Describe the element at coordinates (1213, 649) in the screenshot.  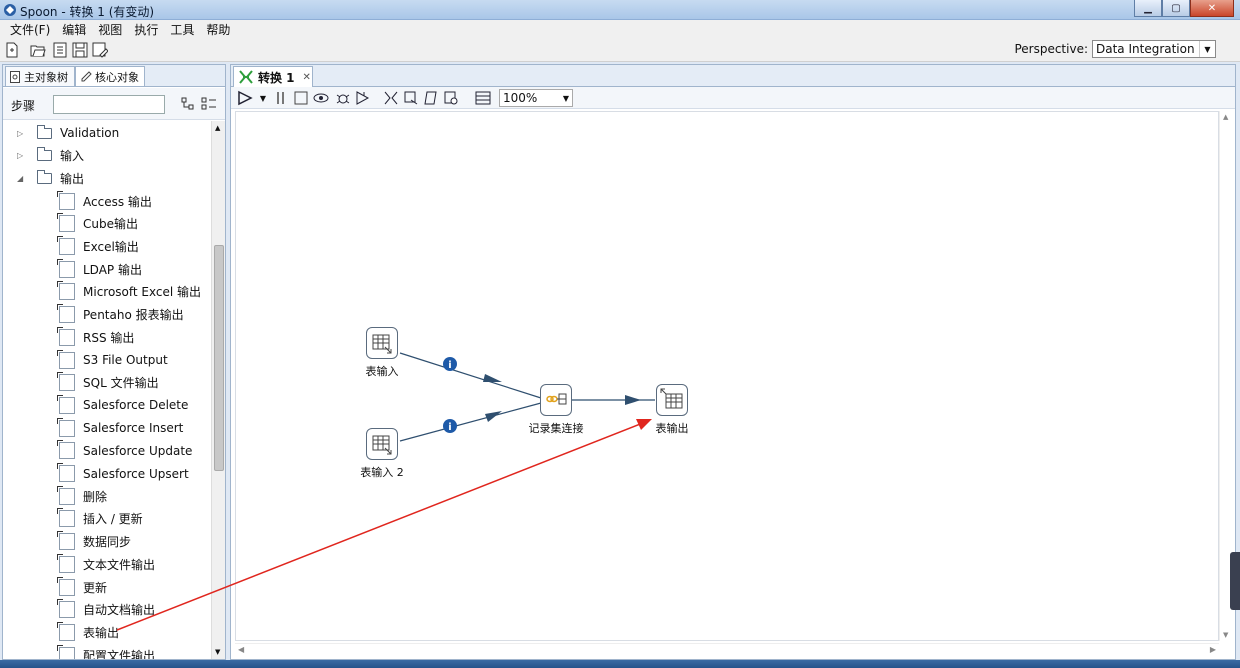
I see `scroll-right-icon: ▶` at that location.